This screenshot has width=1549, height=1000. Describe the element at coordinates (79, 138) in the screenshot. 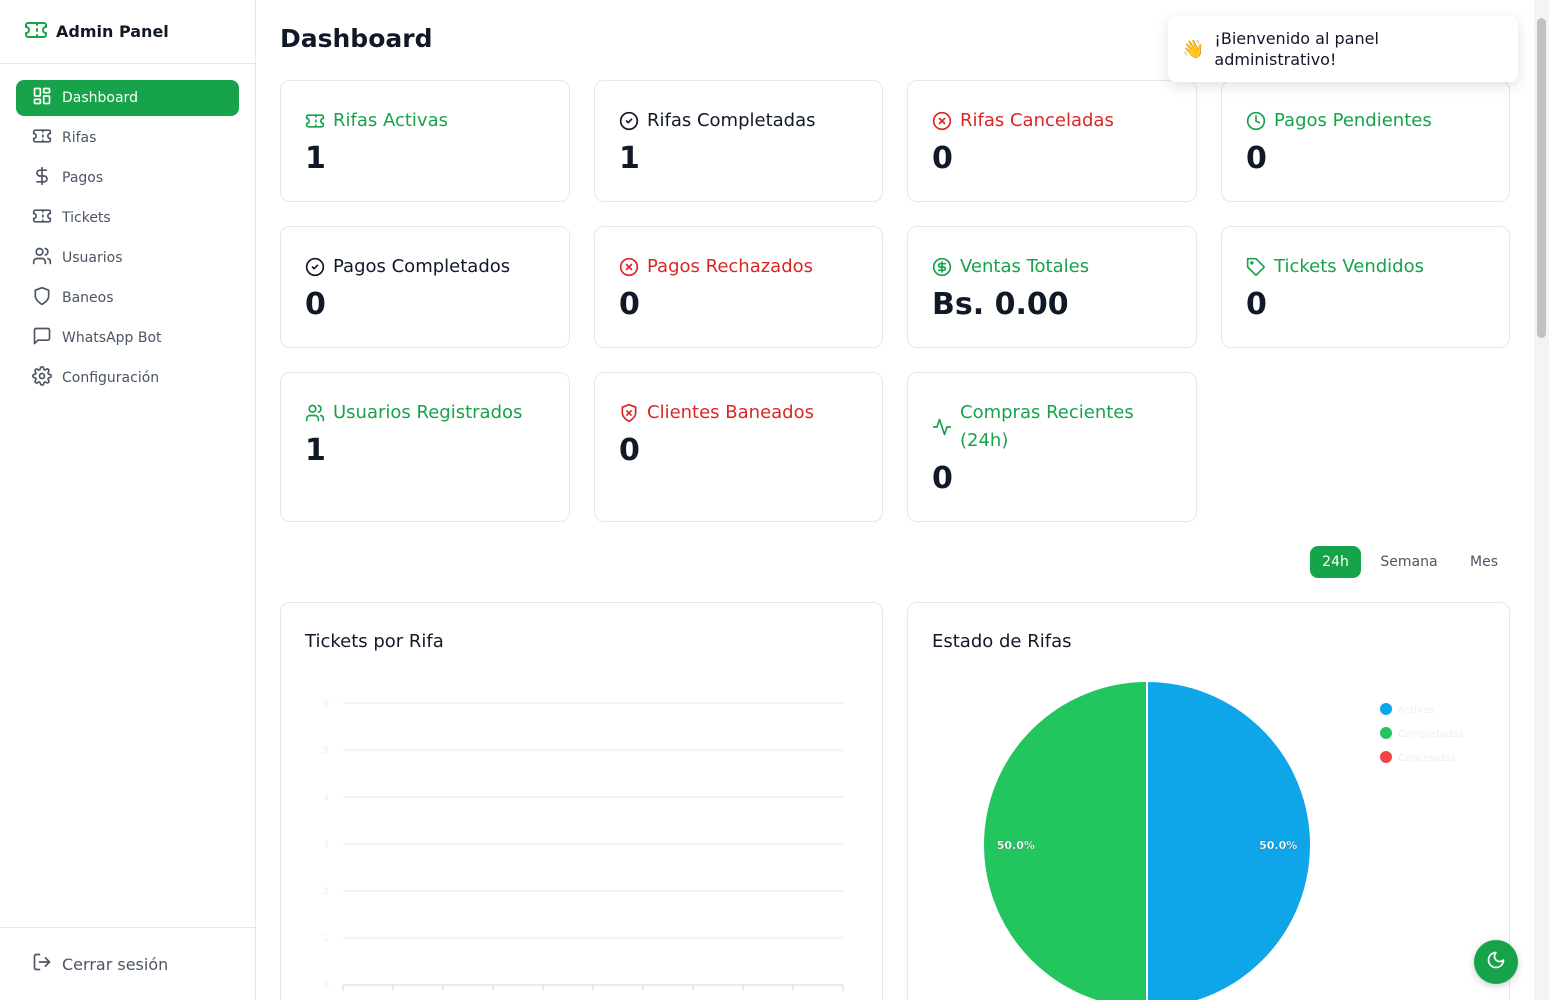

I see `sidebar-item-label: Rifas` at that location.